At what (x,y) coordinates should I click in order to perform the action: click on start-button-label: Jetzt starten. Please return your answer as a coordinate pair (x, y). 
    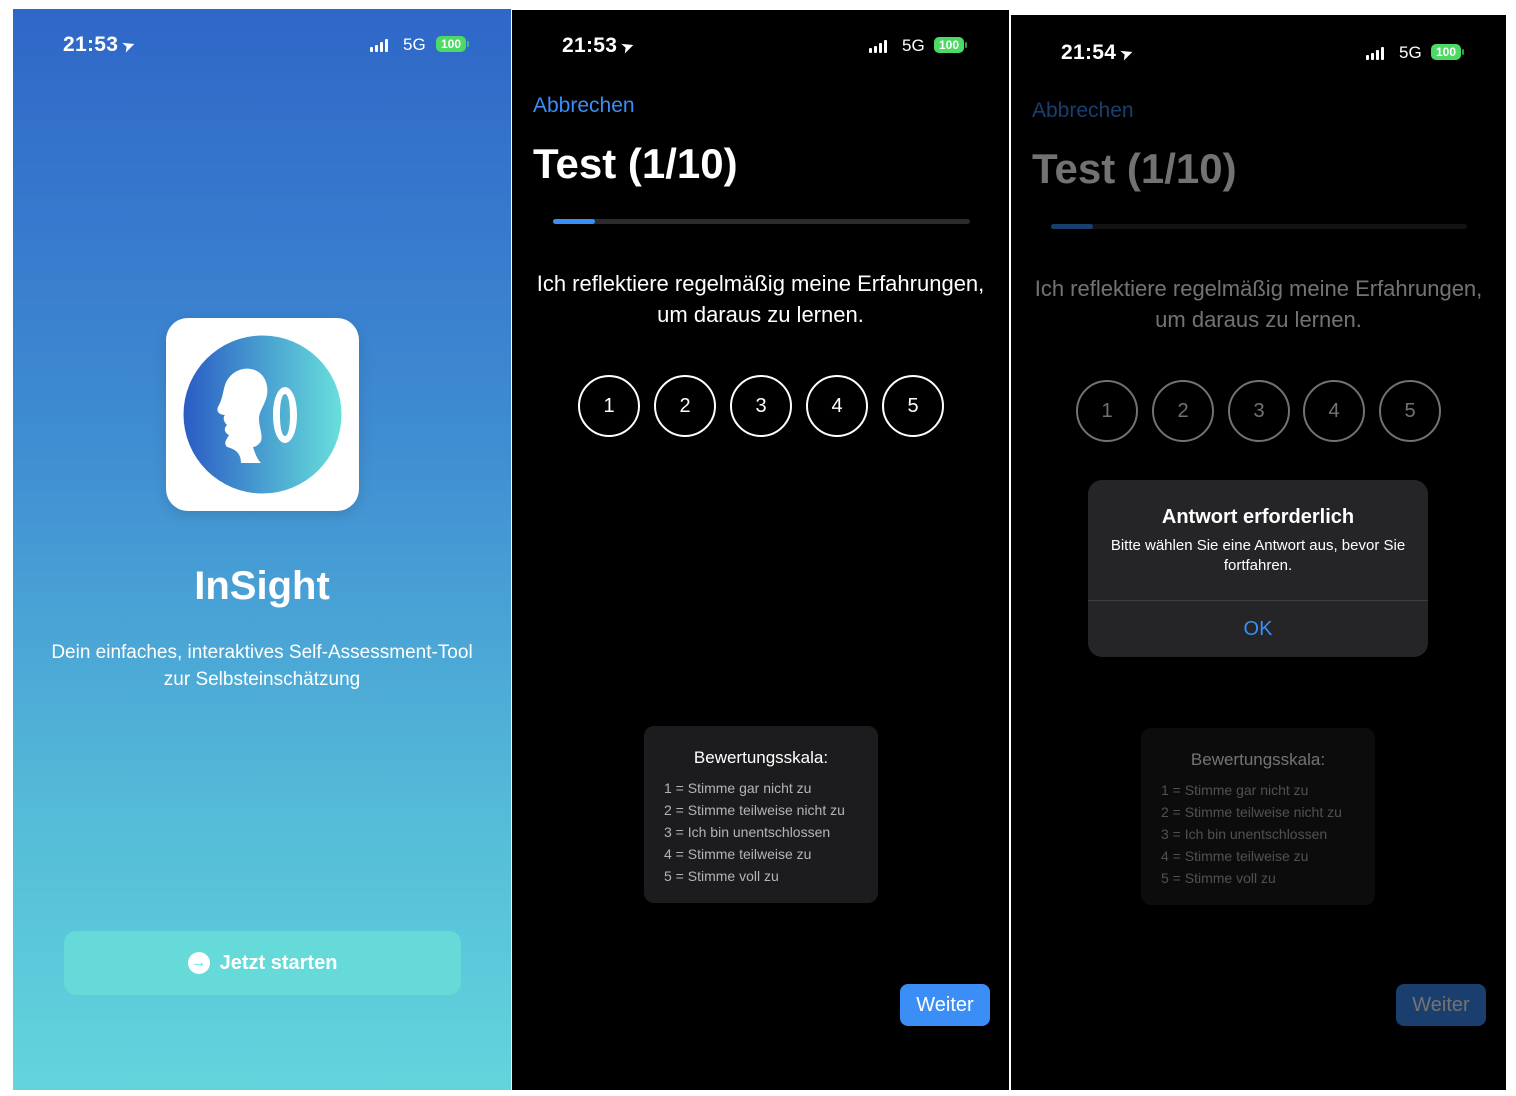
    Looking at the image, I should click on (278, 962).